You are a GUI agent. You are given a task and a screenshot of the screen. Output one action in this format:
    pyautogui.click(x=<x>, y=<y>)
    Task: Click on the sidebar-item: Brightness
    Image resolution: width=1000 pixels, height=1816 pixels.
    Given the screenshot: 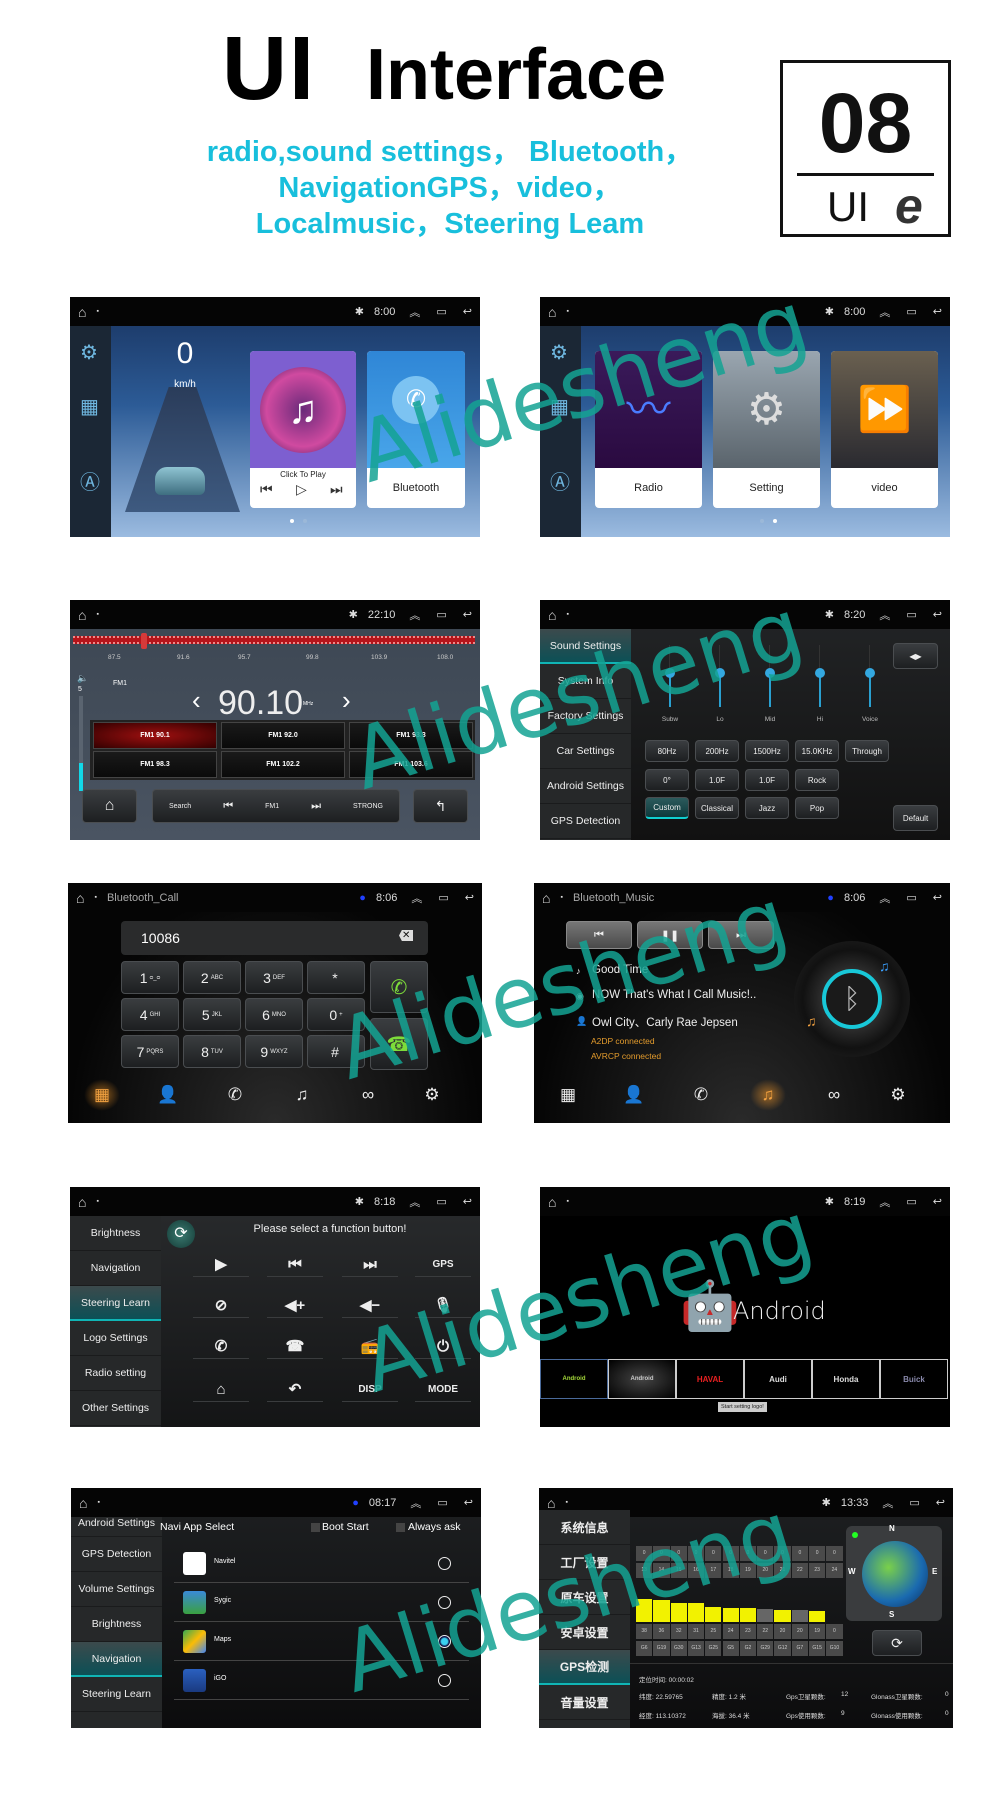 What is the action you would take?
    pyautogui.click(x=115, y=1233)
    